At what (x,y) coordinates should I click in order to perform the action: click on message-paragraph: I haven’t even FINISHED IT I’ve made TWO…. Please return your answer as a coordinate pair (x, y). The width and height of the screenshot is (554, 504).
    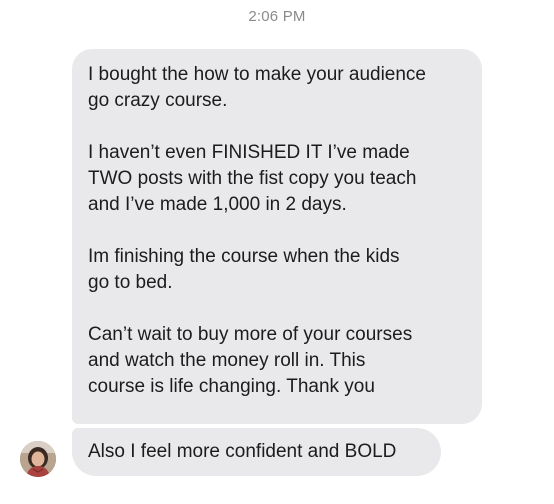
    Looking at the image, I should click on (252, 178).